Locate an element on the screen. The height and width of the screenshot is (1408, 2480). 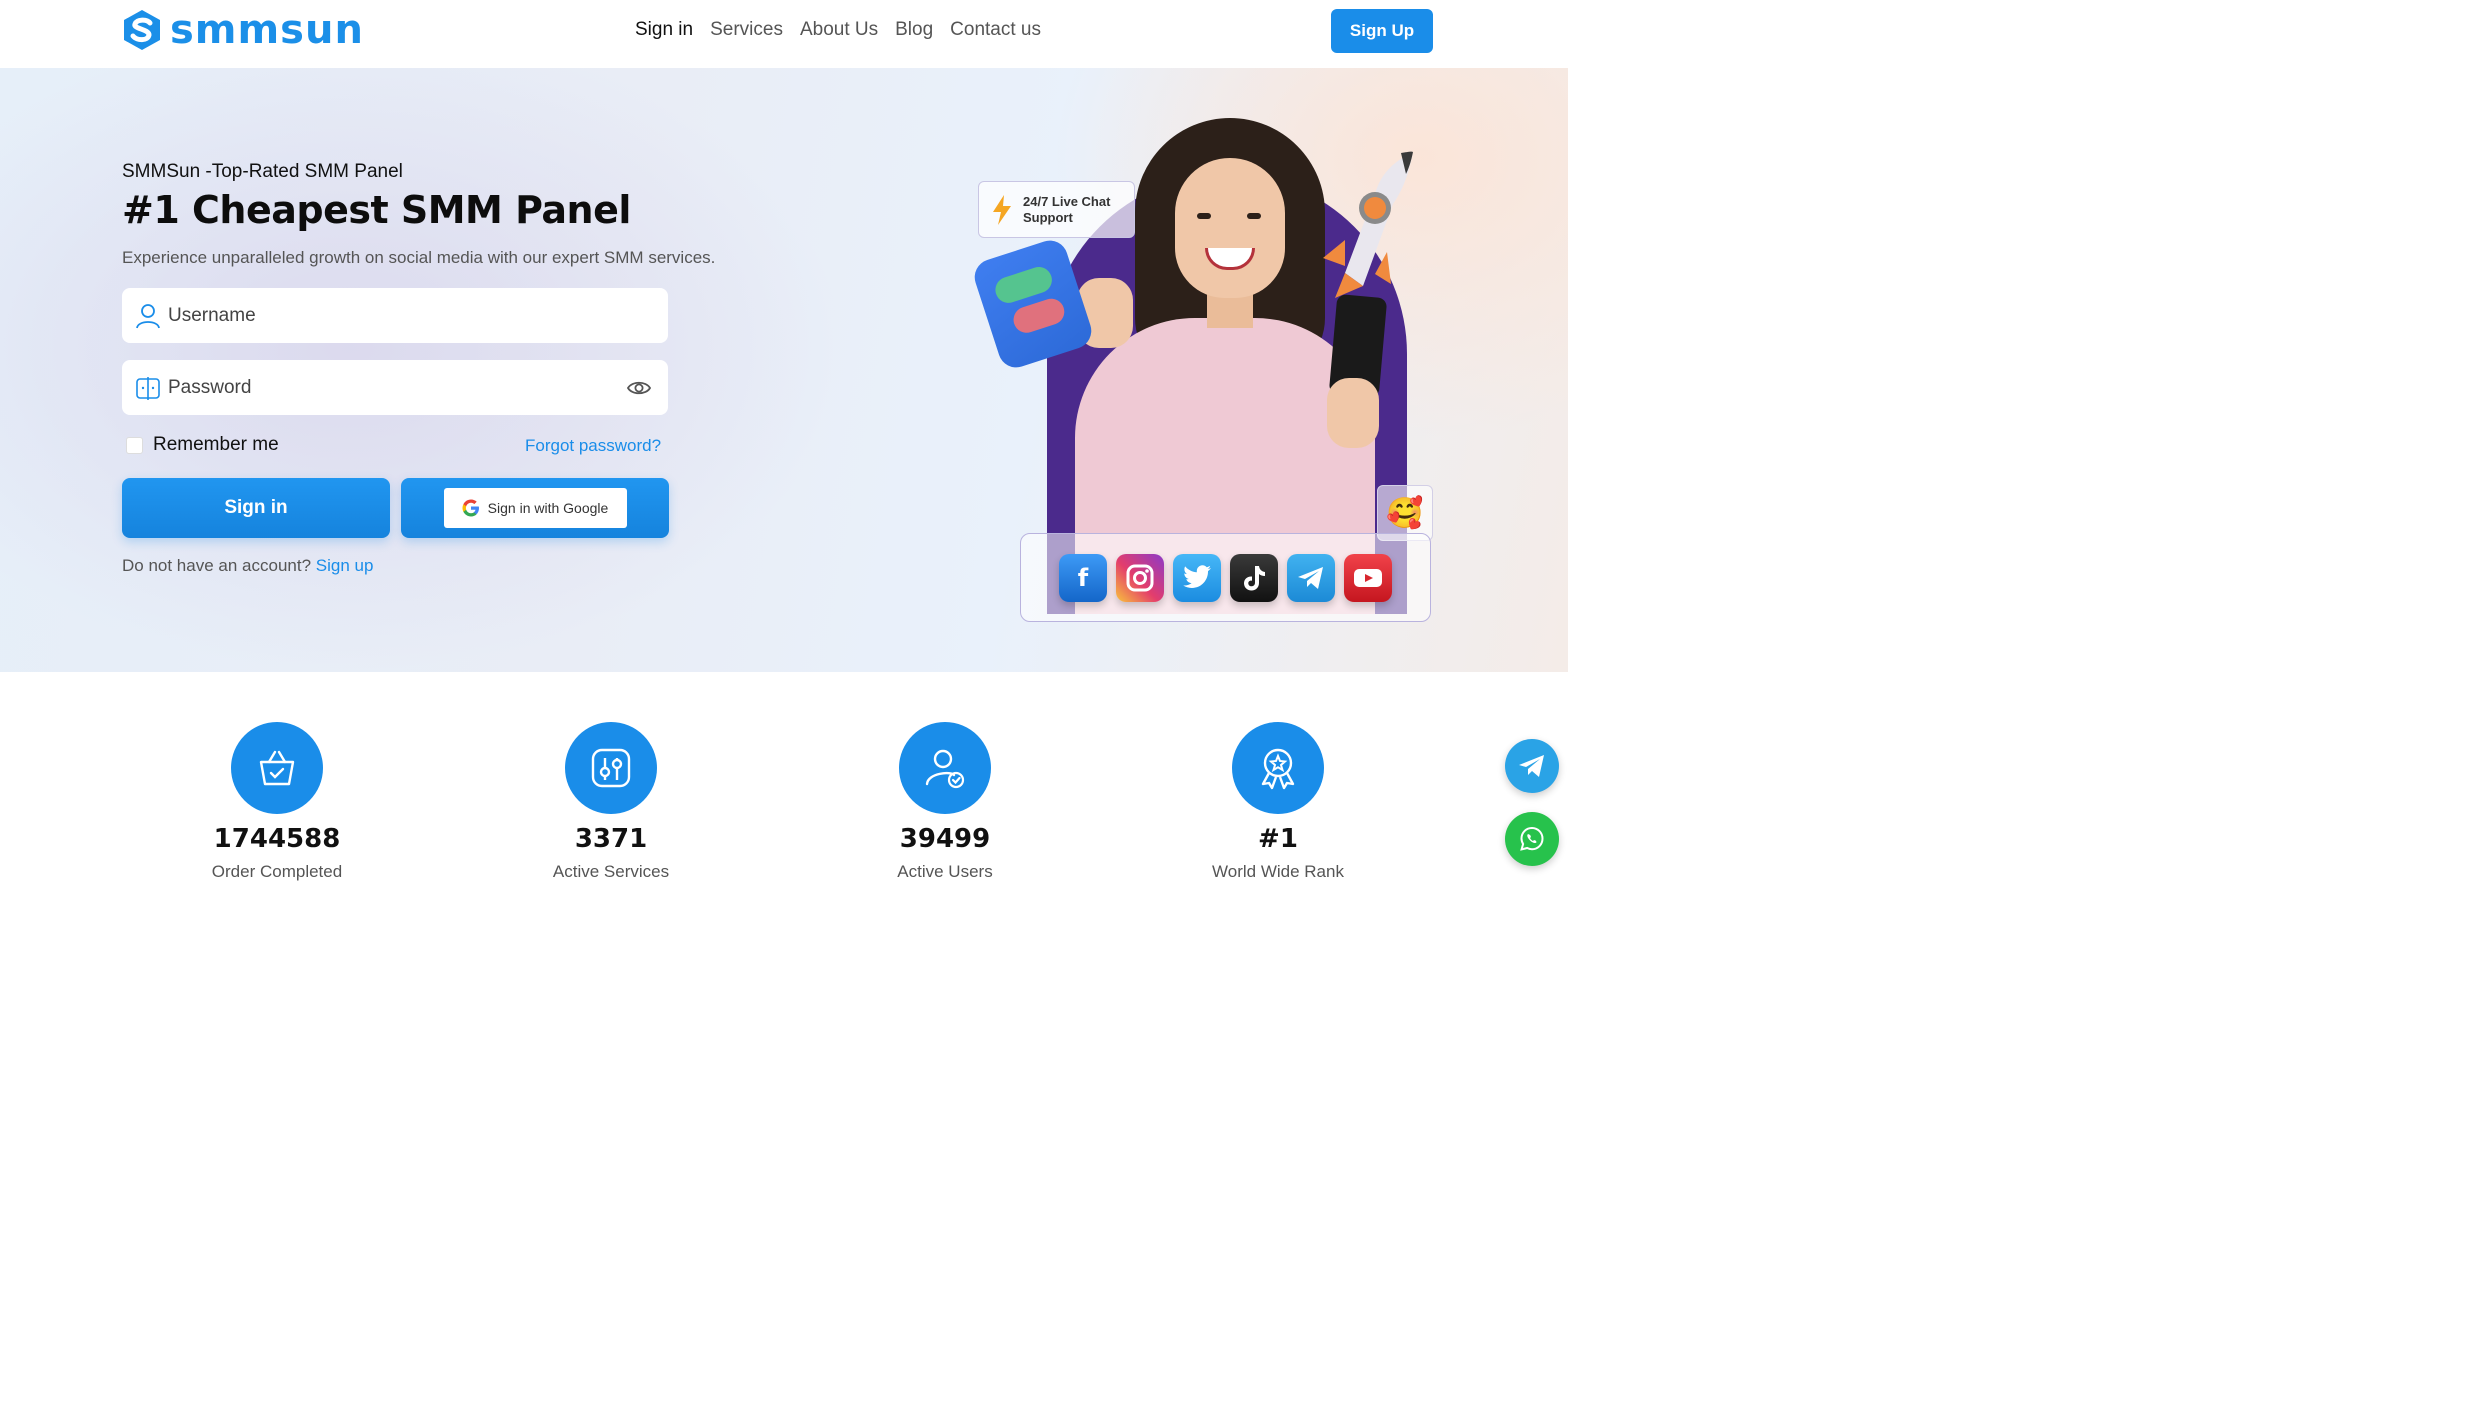
user-check-icon is located at coordinates (945, 769).